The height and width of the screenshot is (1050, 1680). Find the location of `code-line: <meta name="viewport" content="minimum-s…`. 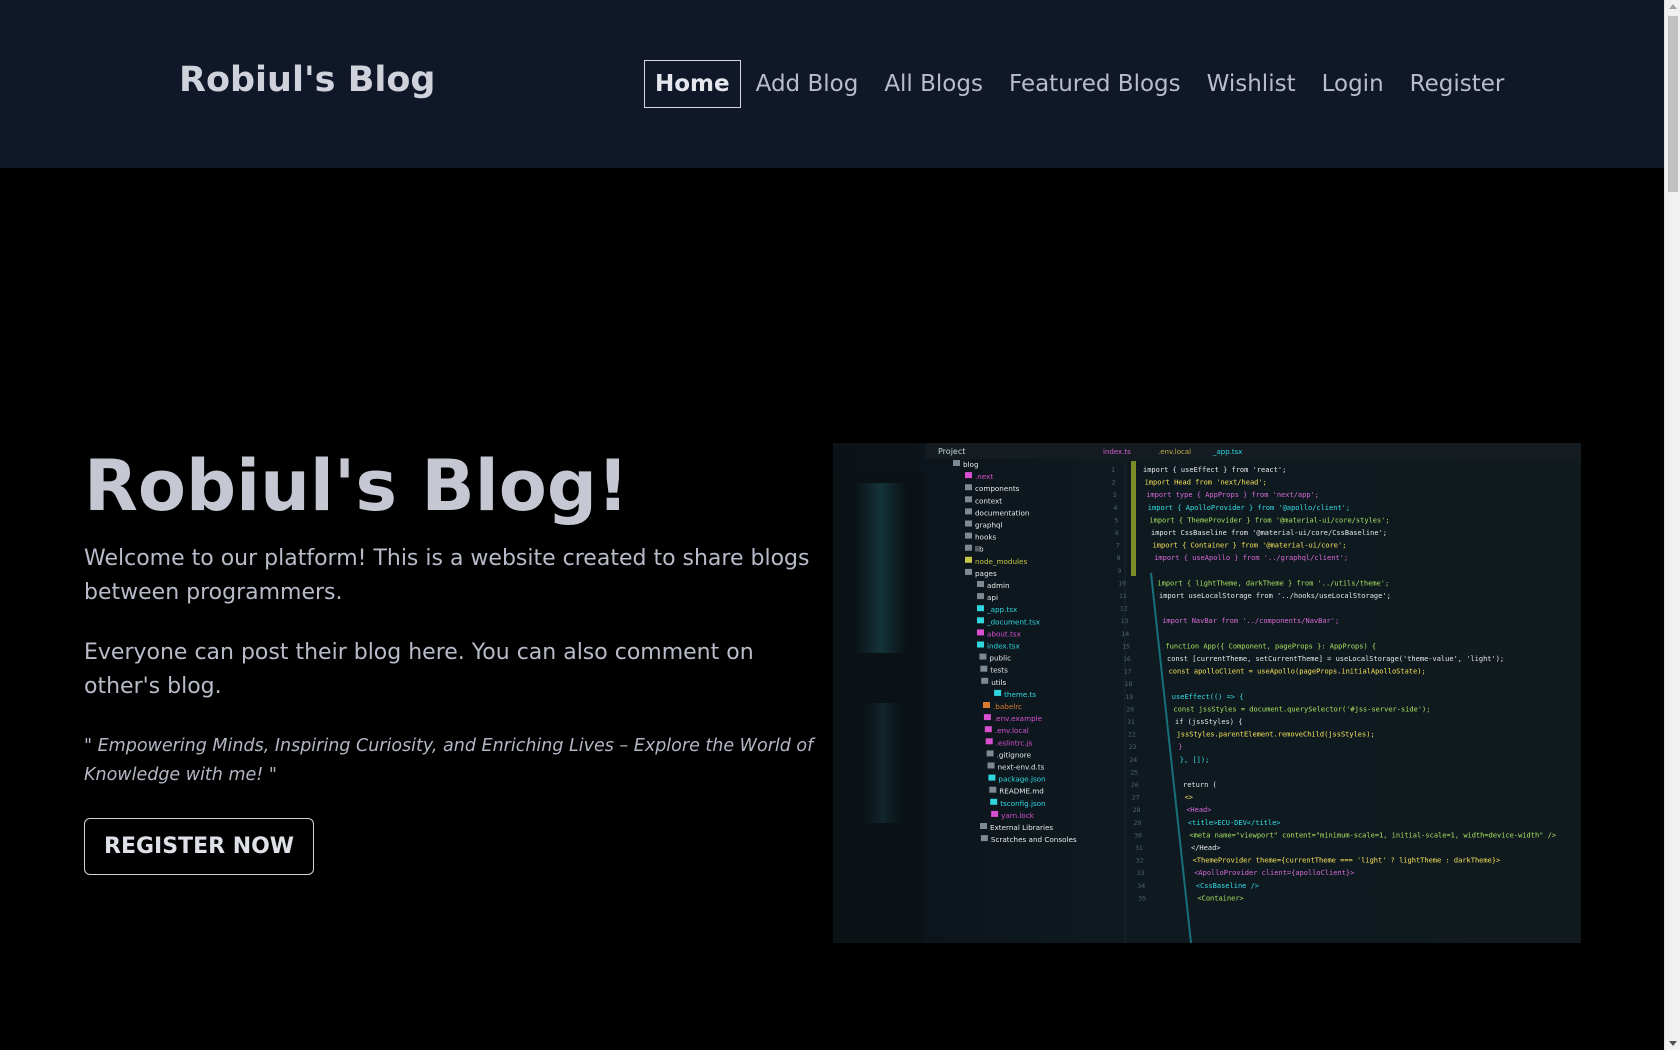

code-line: <meta name="viewport" content="minimum-s… is located at coordinates (1372, 835).